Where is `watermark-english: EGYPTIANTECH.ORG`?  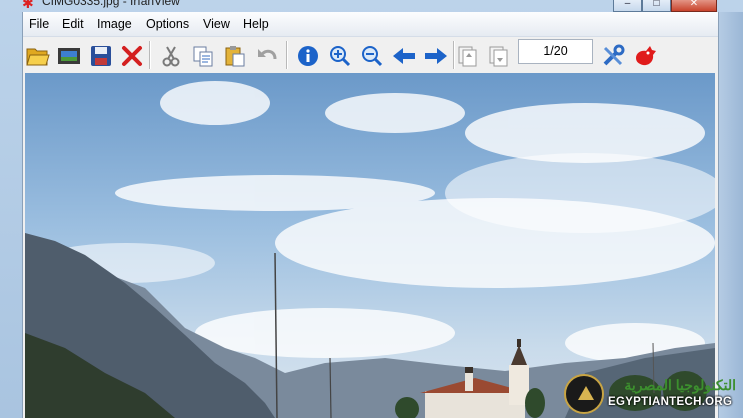 watermark-english: EGYPTIANTECH.ORG is located at coordinates (670, 402).